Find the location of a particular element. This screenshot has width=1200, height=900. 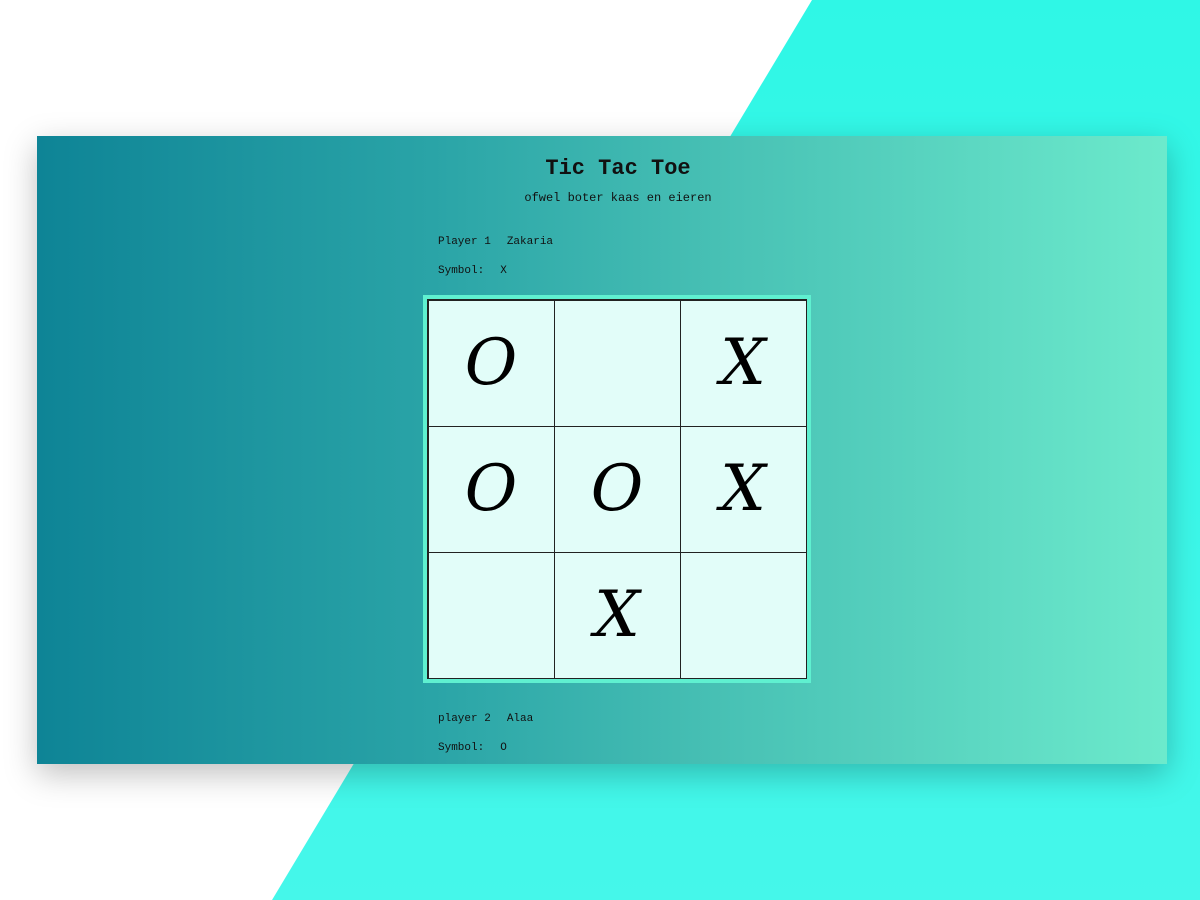

page-title: Tic Tac Toe is located at coordinates (618, 168).